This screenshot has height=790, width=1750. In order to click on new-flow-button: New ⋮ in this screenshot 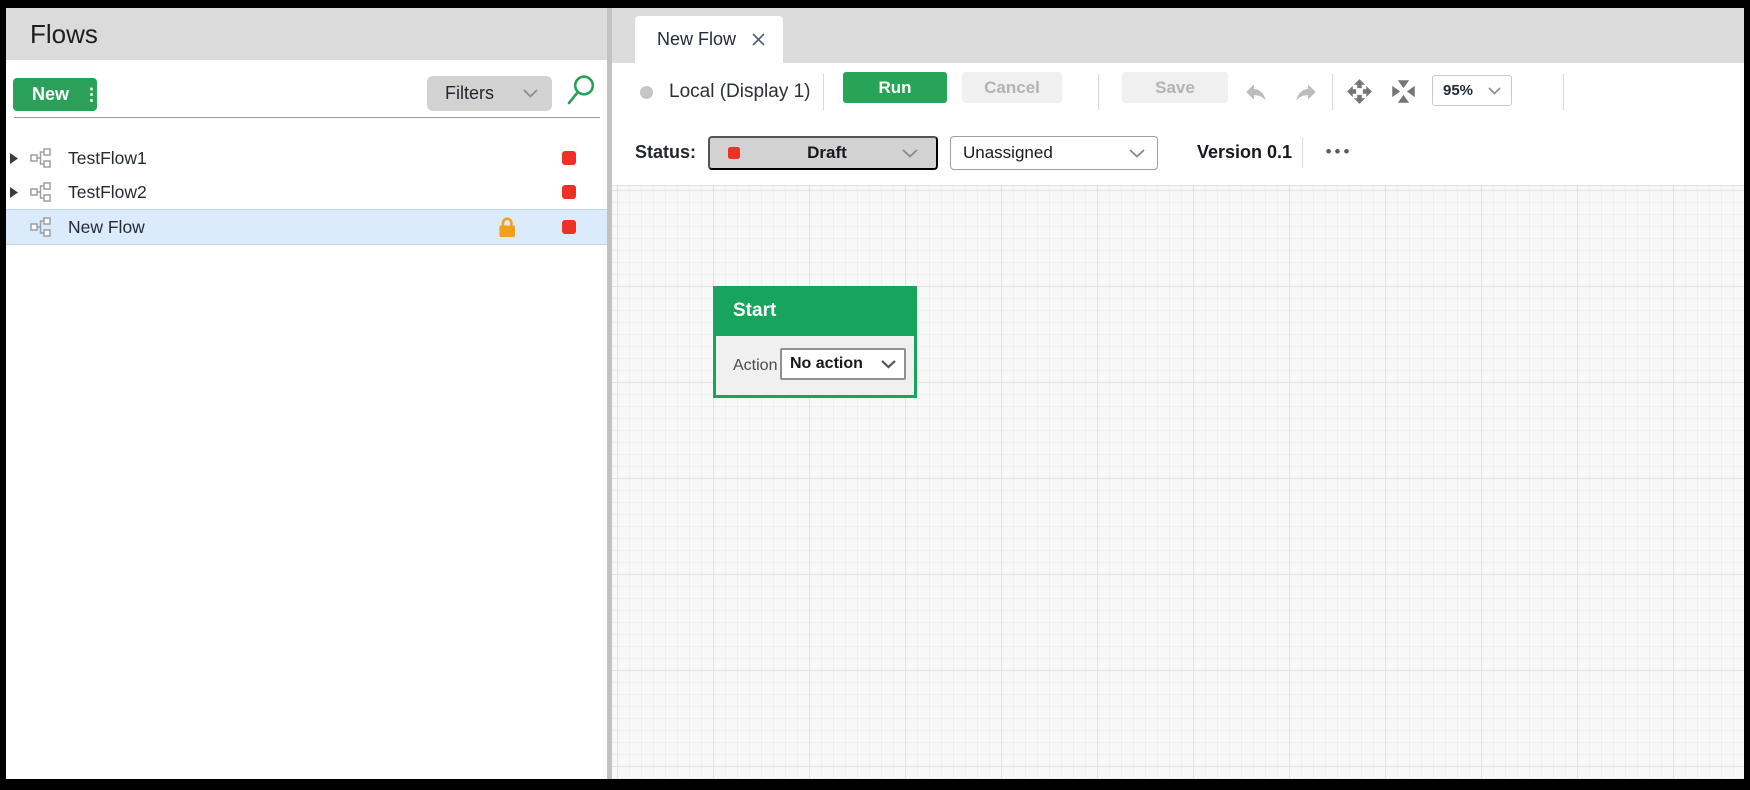, I will do `click(56, 94)`.